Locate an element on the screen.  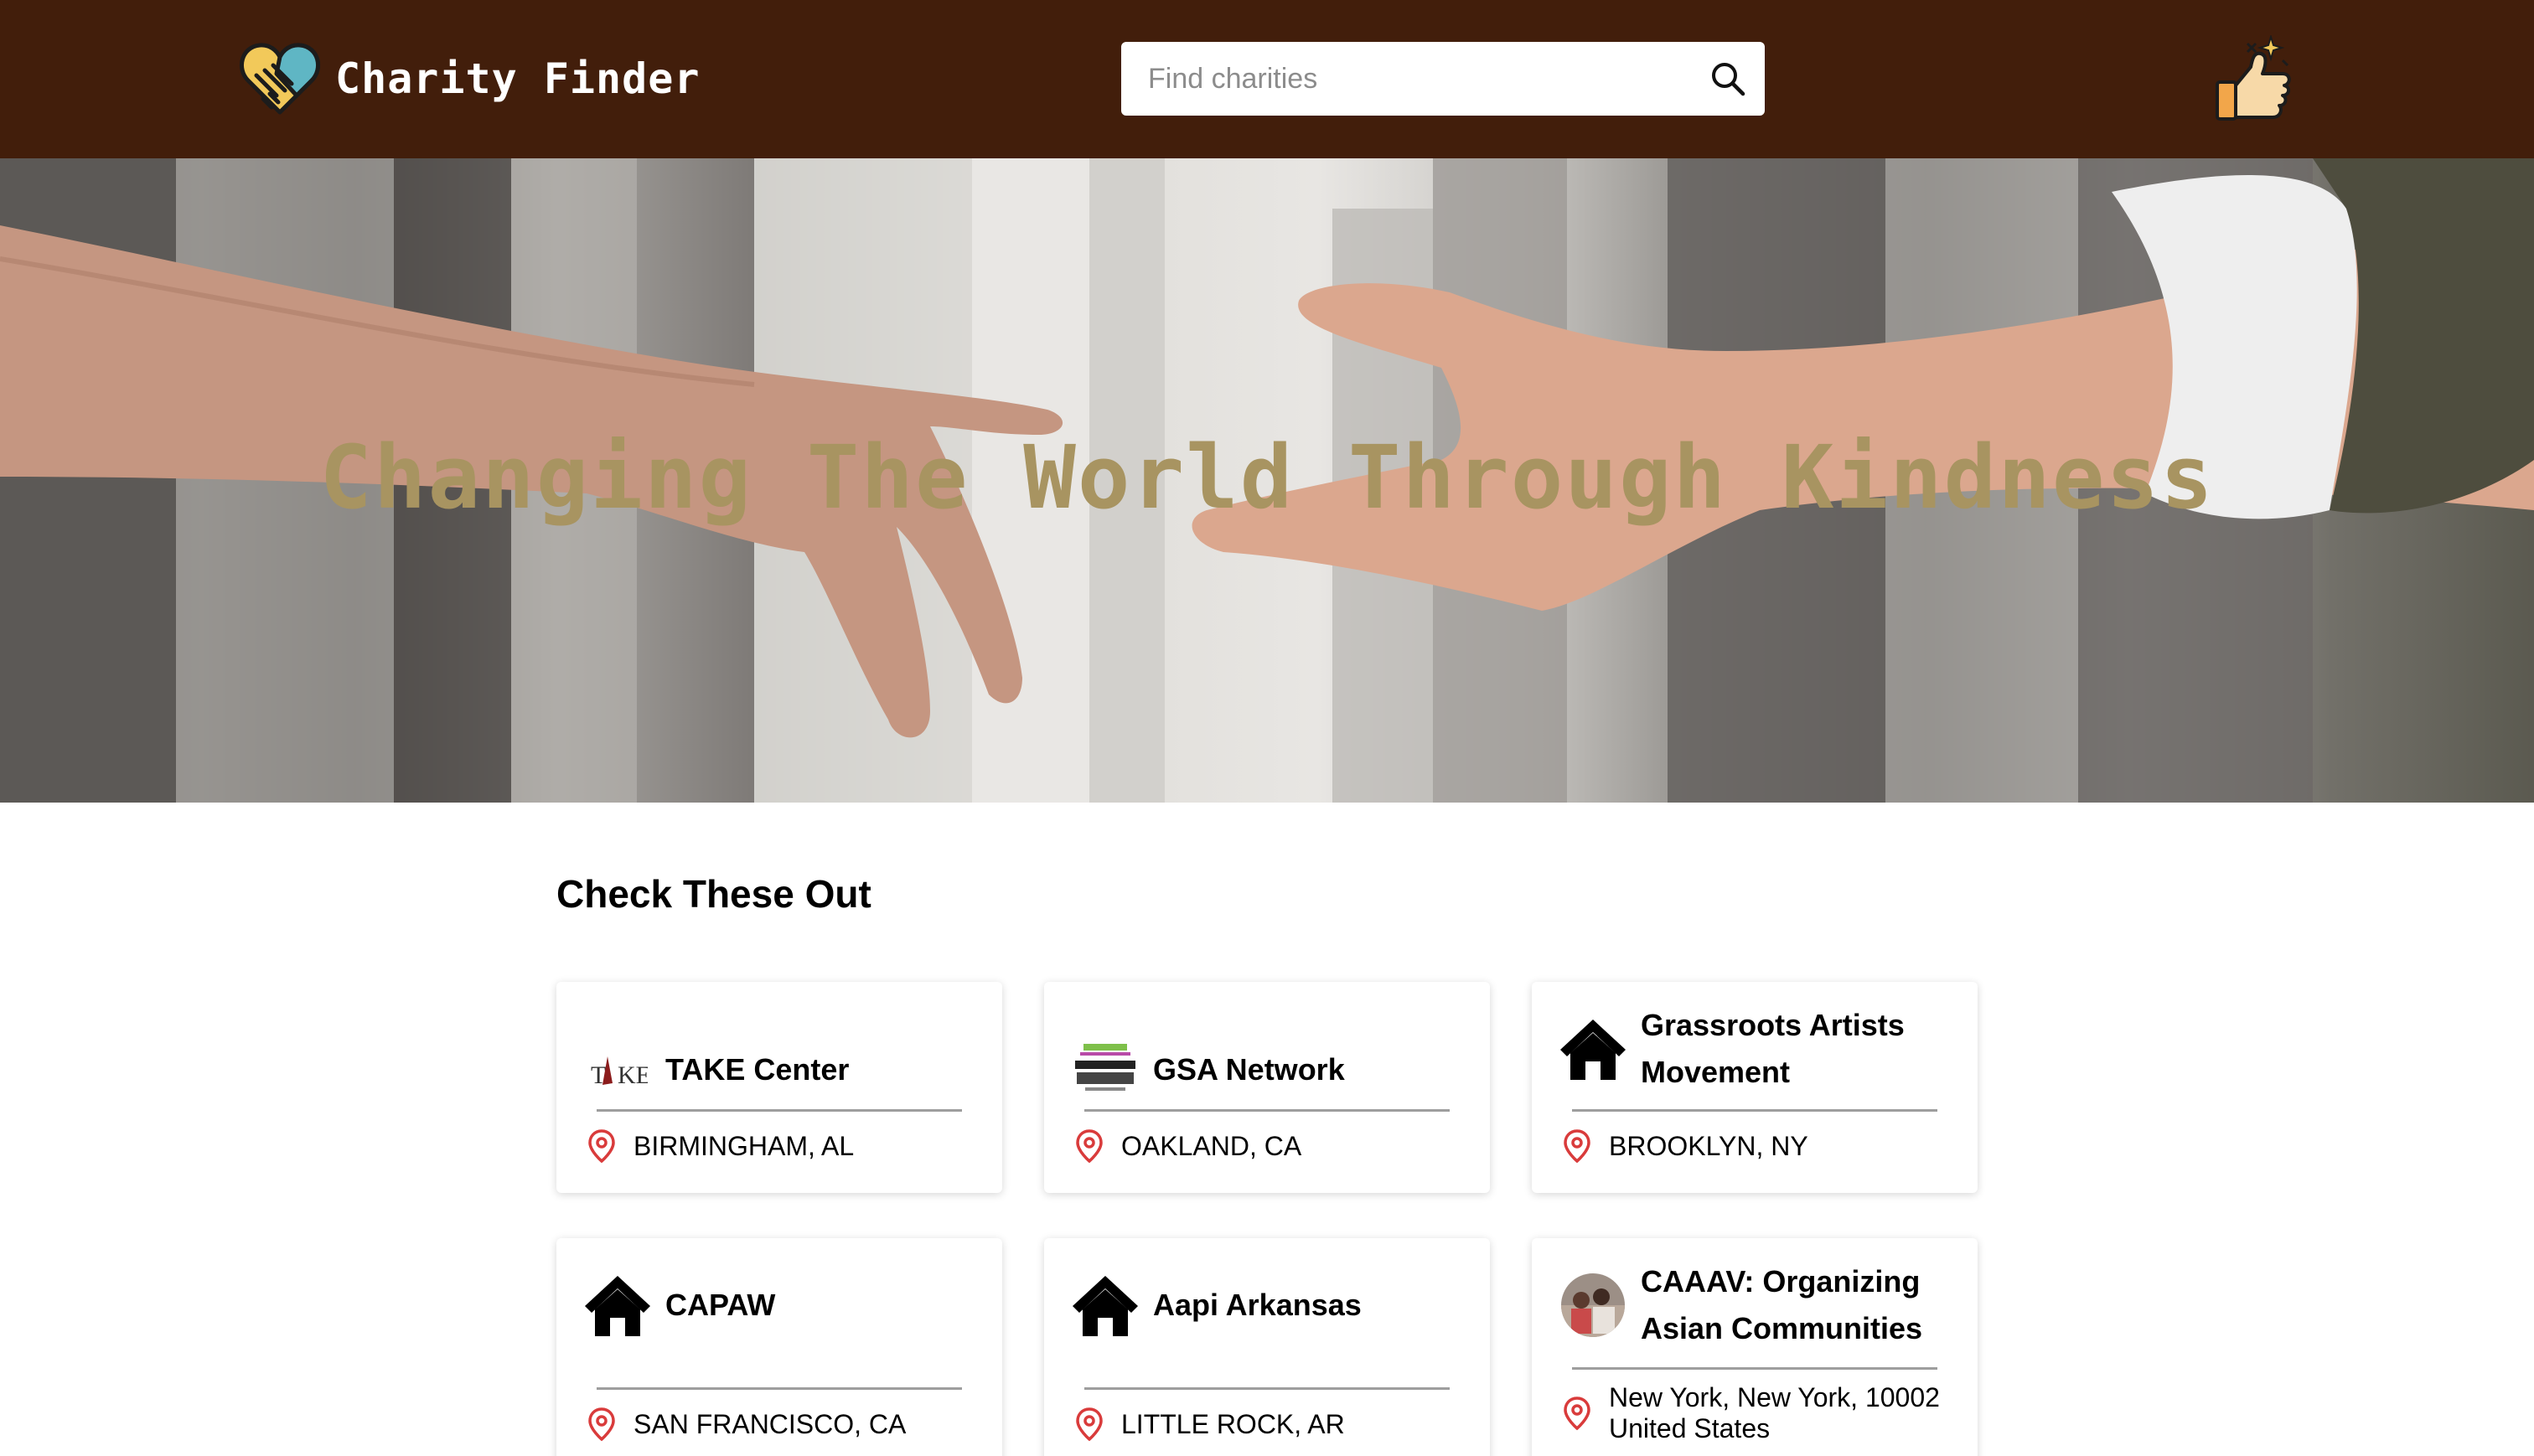
brand: Charity Finder is located at coordinates (469, 78).